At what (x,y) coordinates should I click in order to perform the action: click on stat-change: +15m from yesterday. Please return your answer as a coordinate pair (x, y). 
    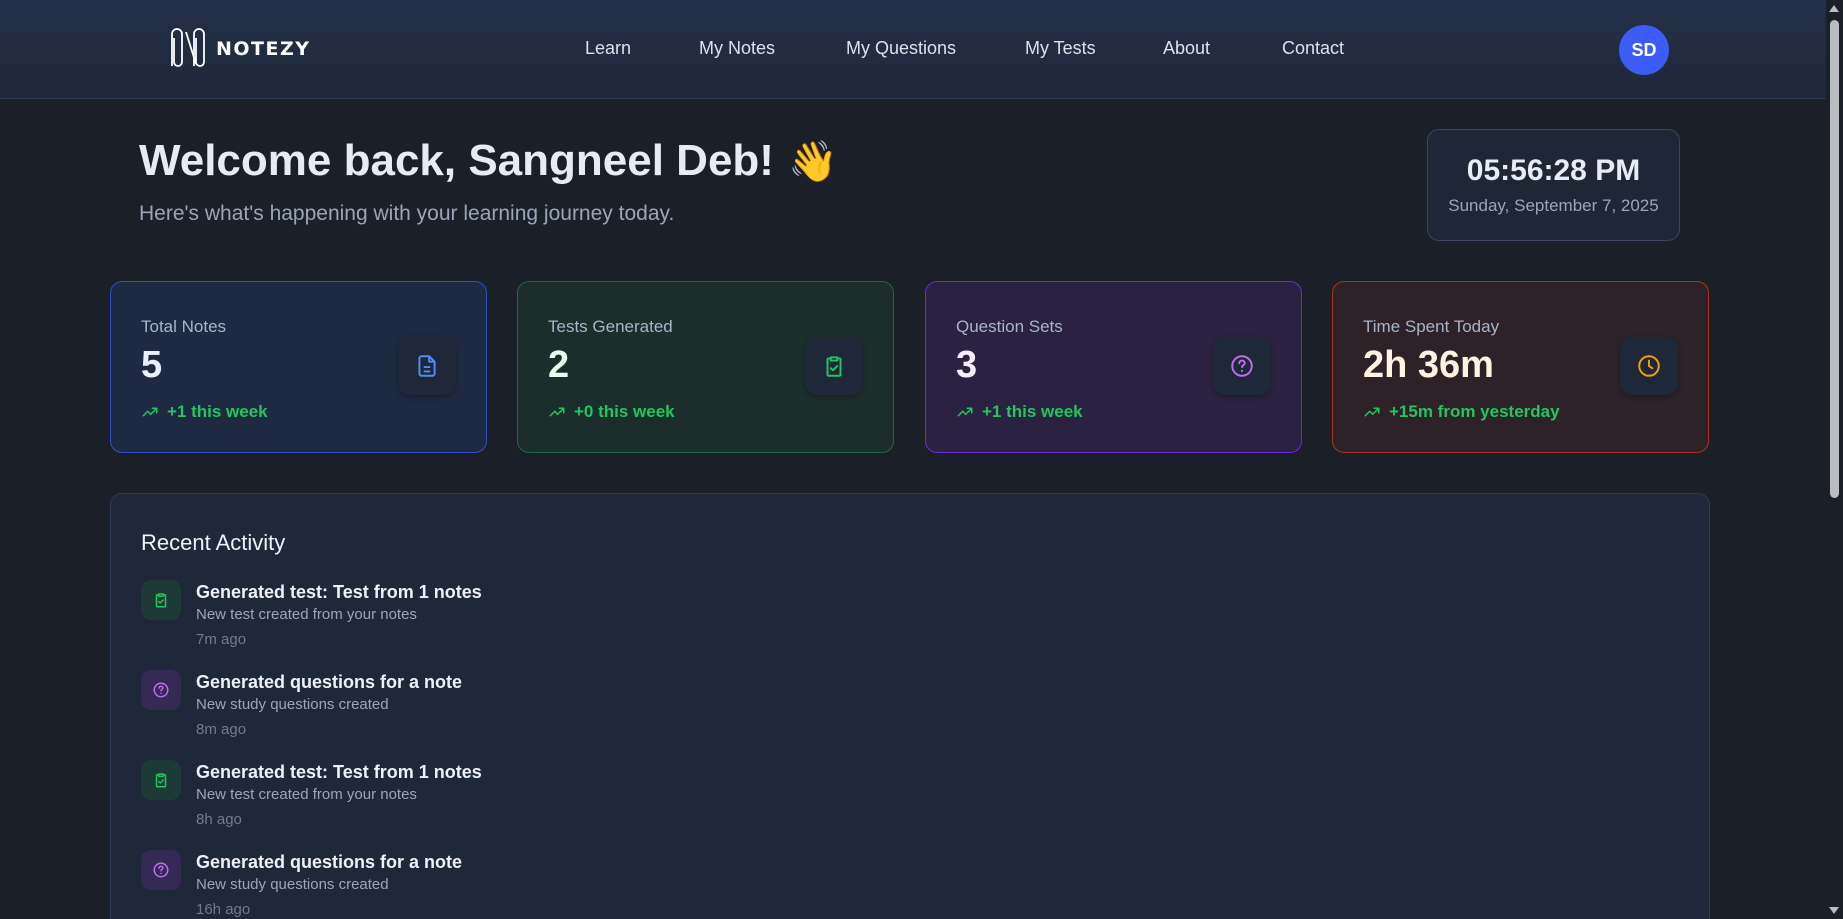
    Looking at the image, I should click on (1461, 412).